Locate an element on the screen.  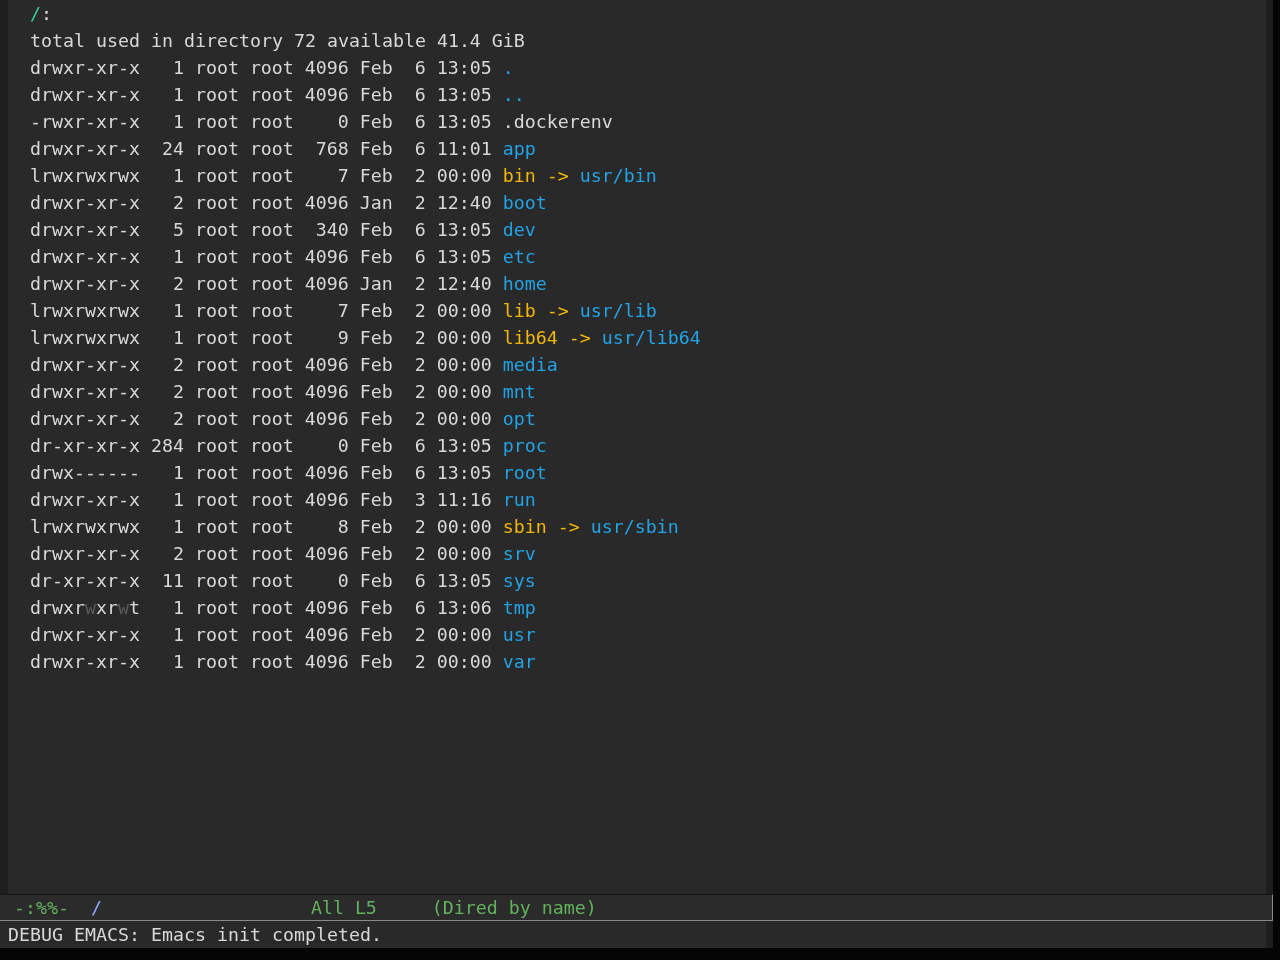
file-name: .dockerenv is located at coordinates (557, 121).